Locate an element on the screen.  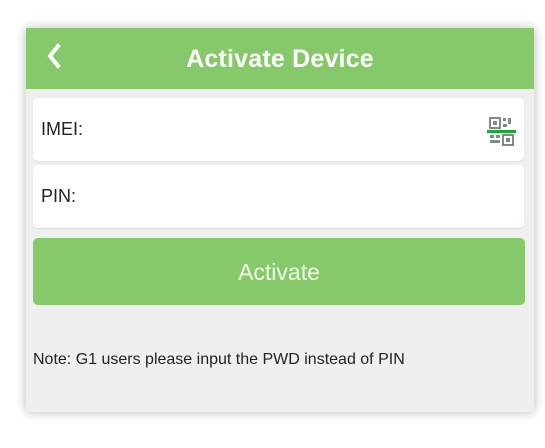
imei-label: IMEI: is located at coordinates (62, 129).